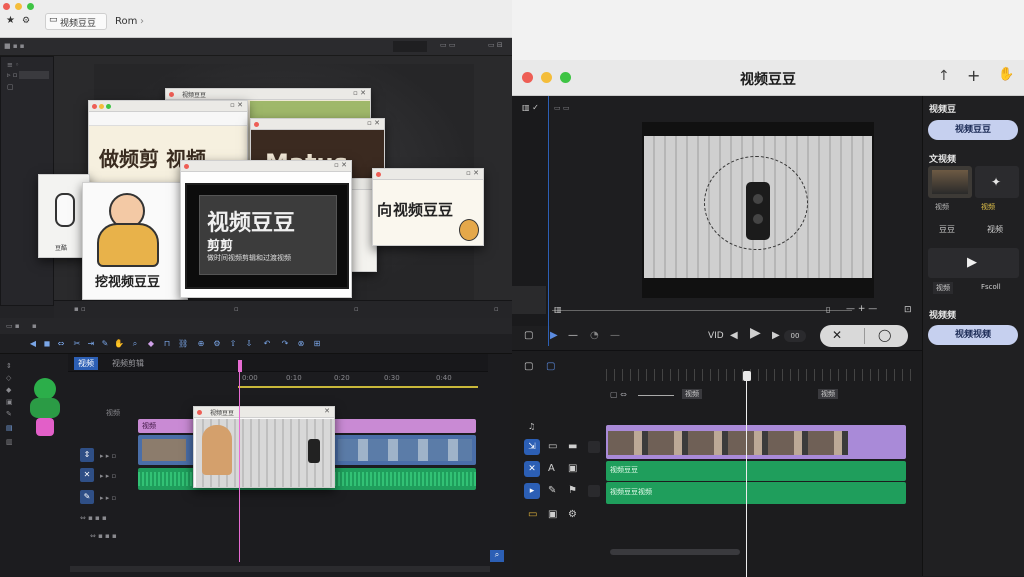 Image resolution: width=1024 pixels, height=577 pixels. Describe the element at coordinates (828, 310) in the screenshot. I see `scrubber-mark: ▯` at that location.